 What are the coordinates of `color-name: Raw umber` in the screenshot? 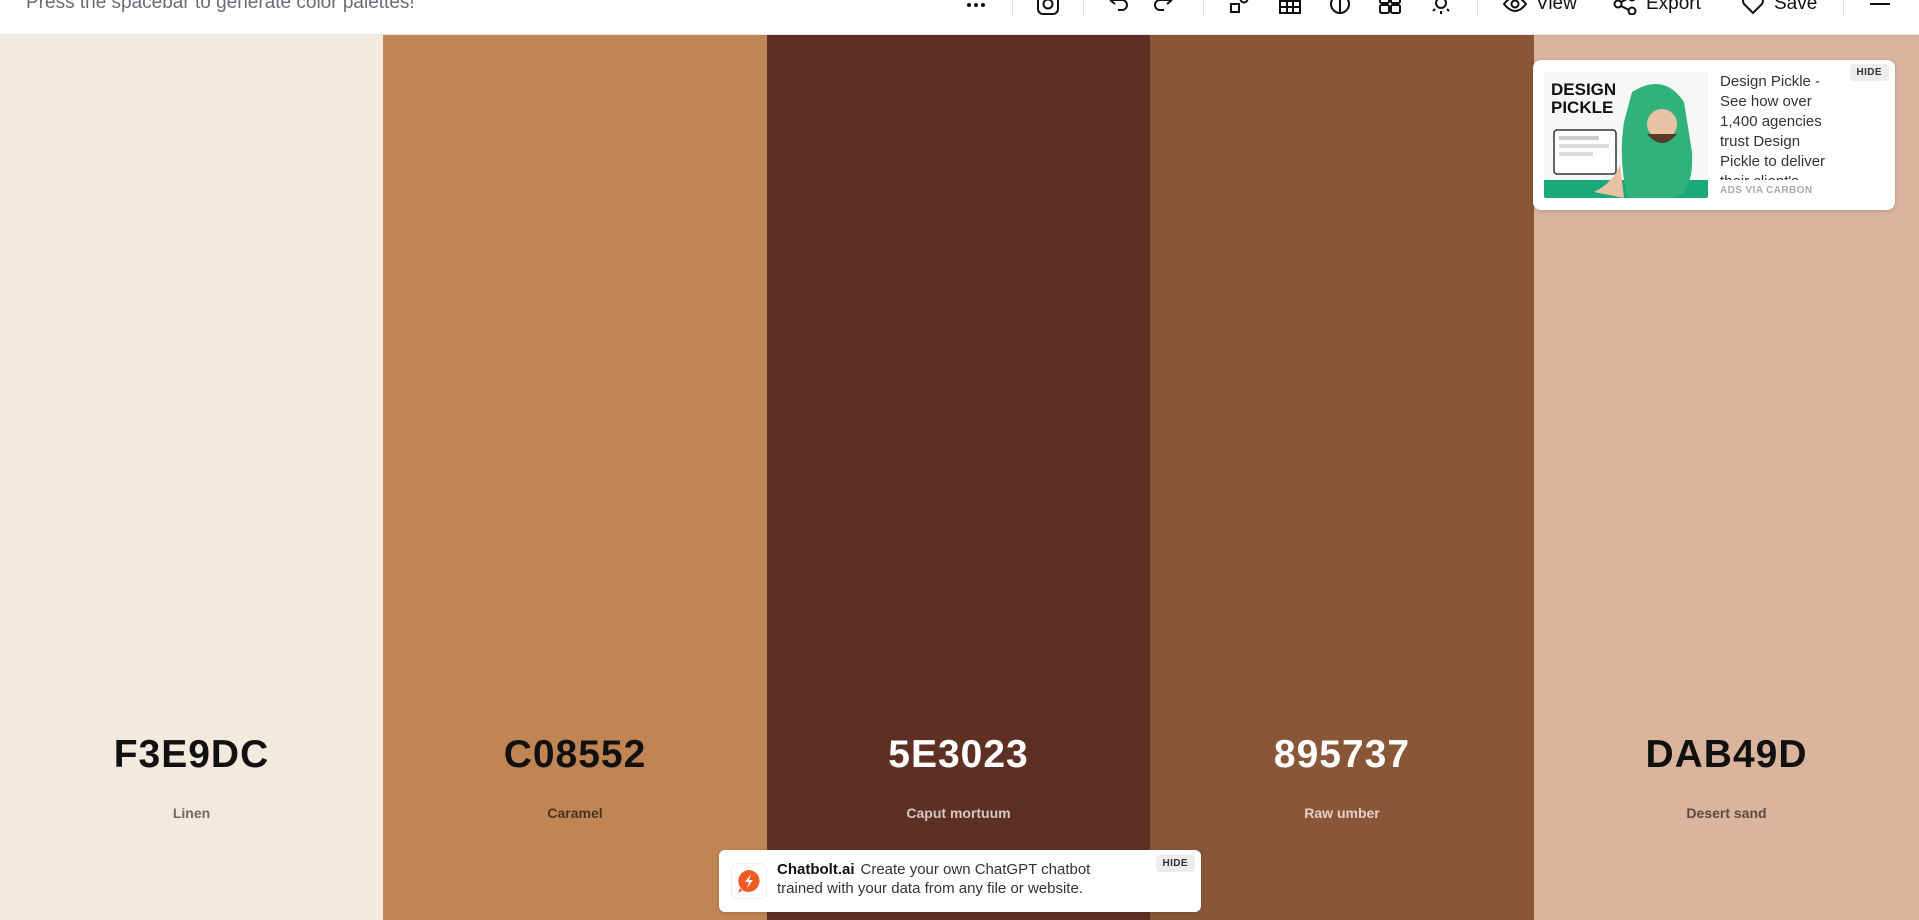 It's located at (1342, 813).